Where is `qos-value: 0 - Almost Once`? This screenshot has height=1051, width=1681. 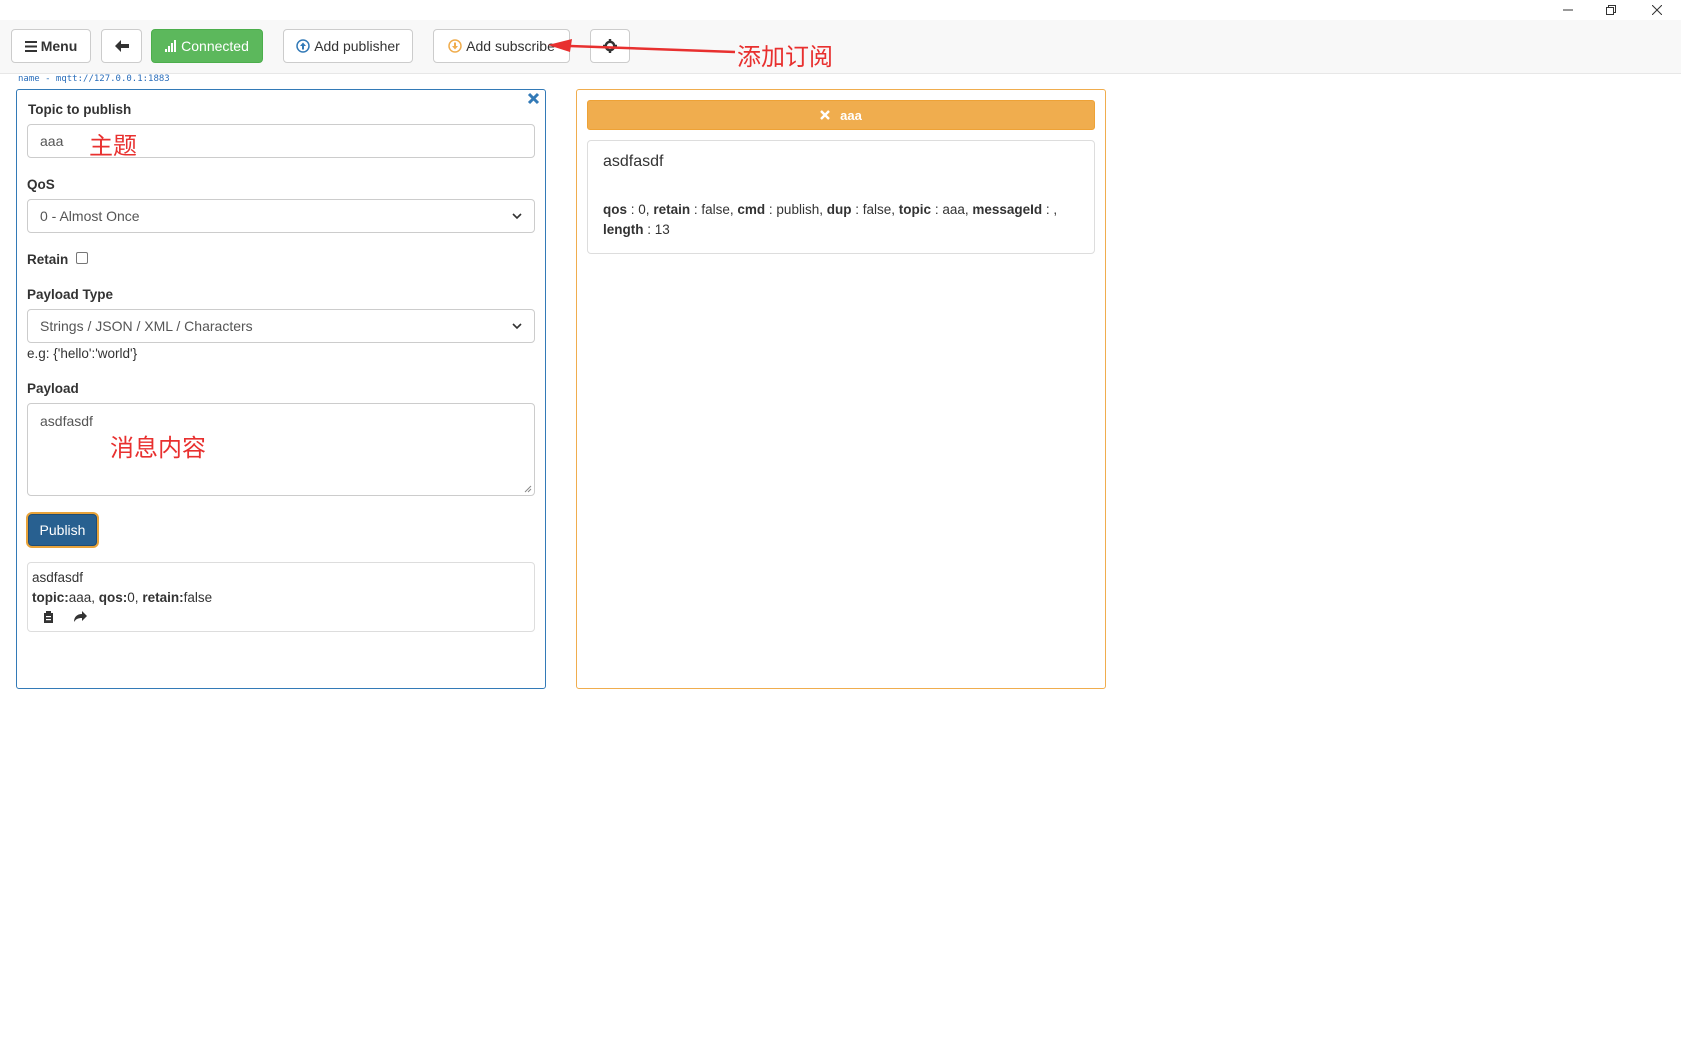 qos-value: 0 - Almost Once is located at coordinates (90, 216).